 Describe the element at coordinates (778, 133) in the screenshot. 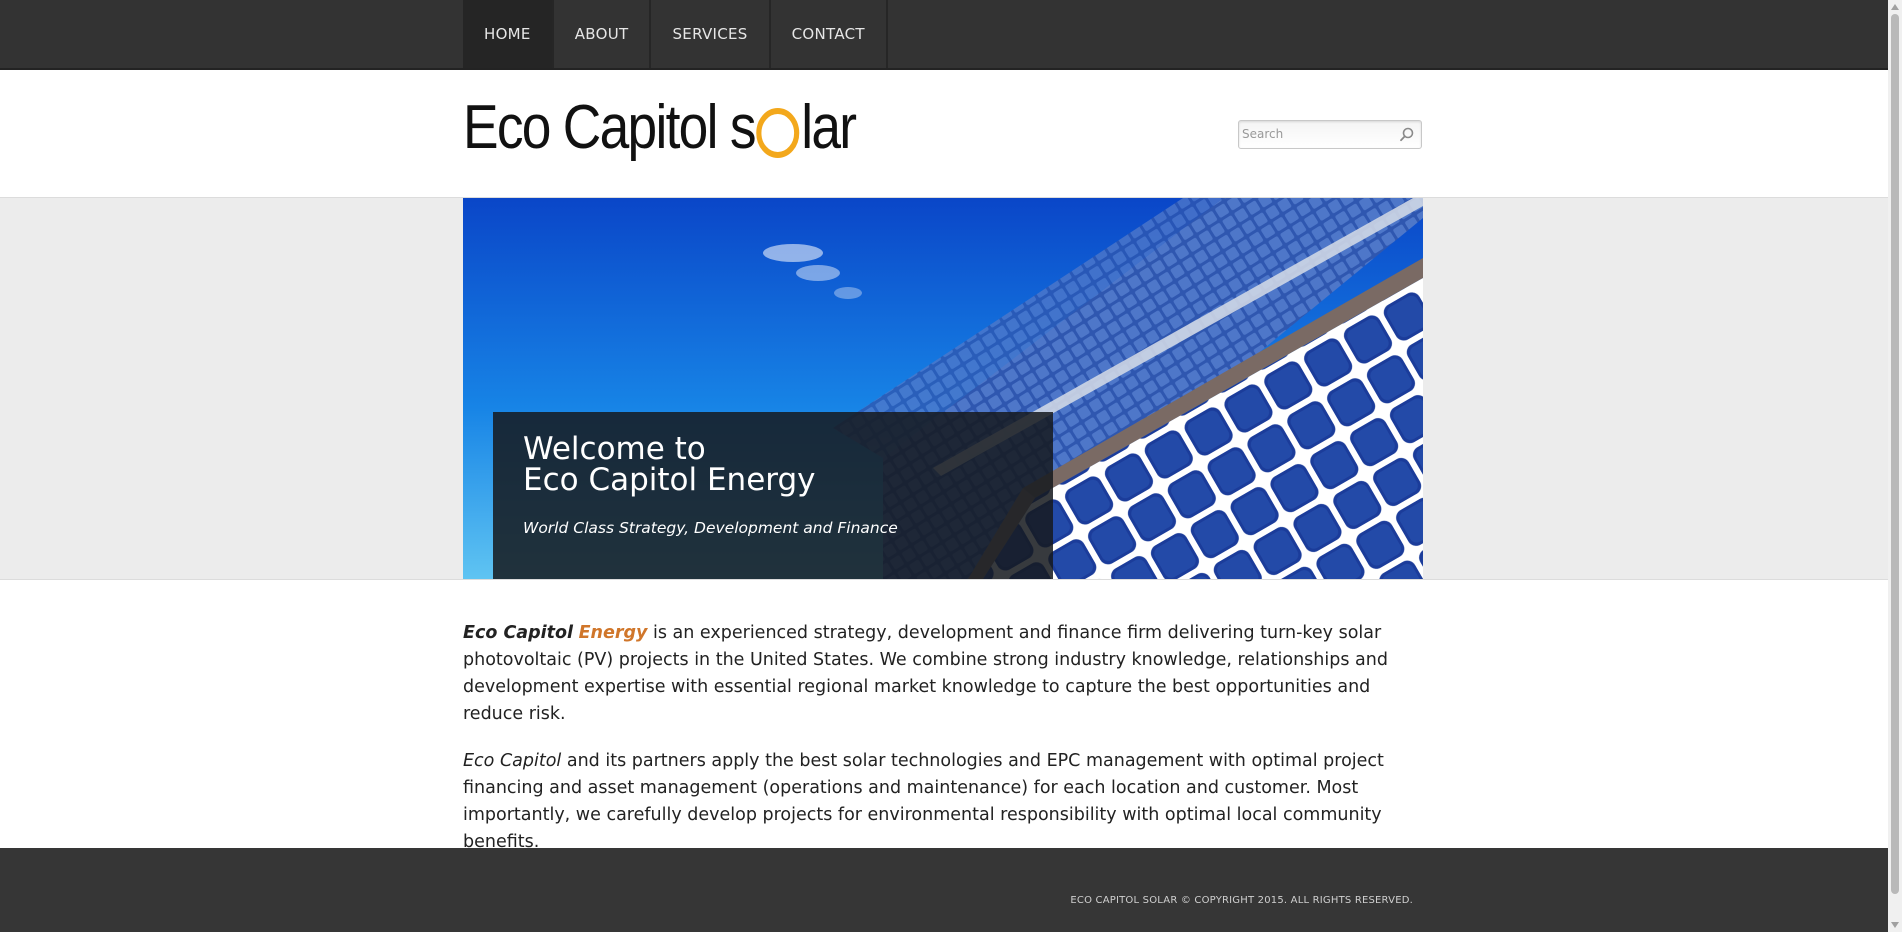

I see `sun-ring-icon` at that location.